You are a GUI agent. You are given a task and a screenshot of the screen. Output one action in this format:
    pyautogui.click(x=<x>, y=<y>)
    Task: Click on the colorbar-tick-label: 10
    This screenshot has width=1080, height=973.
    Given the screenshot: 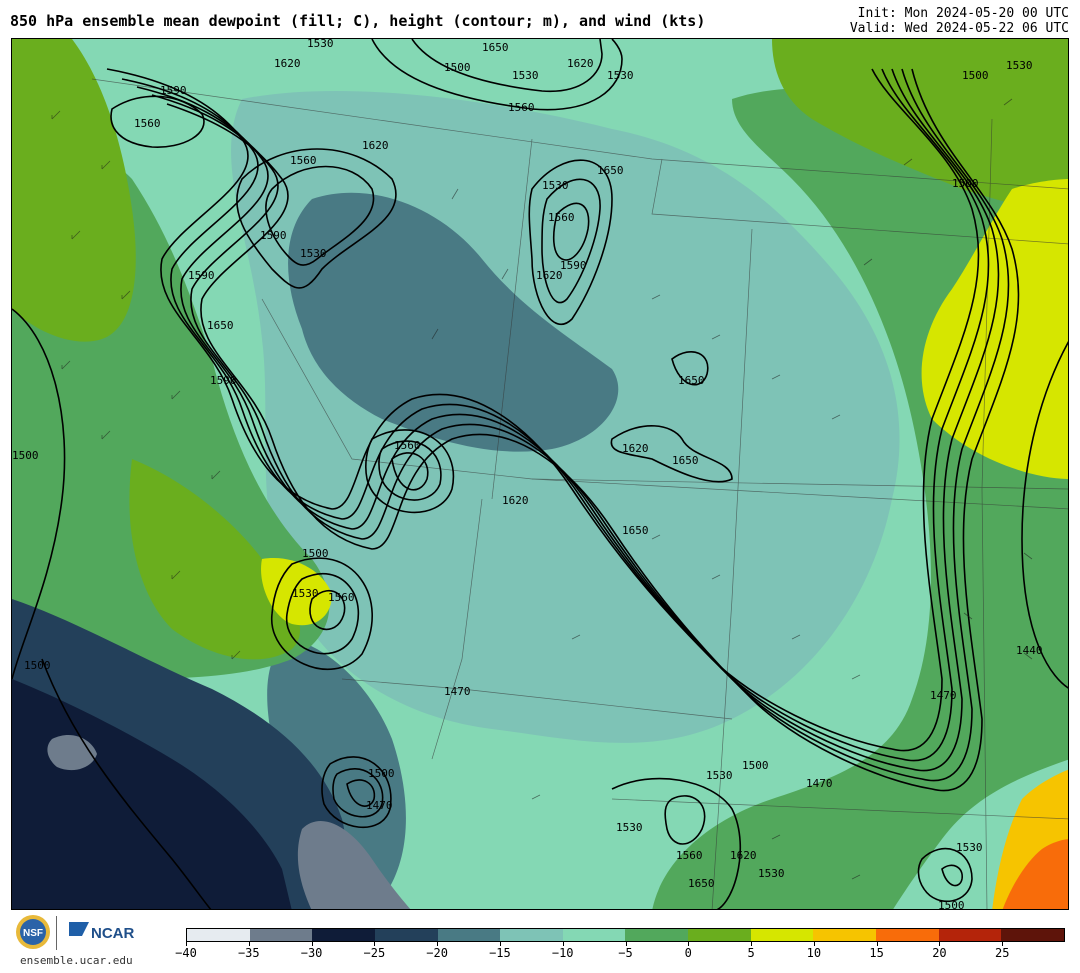 What is the action you would take?
    pyautogui.click(x=814, y=953)
    